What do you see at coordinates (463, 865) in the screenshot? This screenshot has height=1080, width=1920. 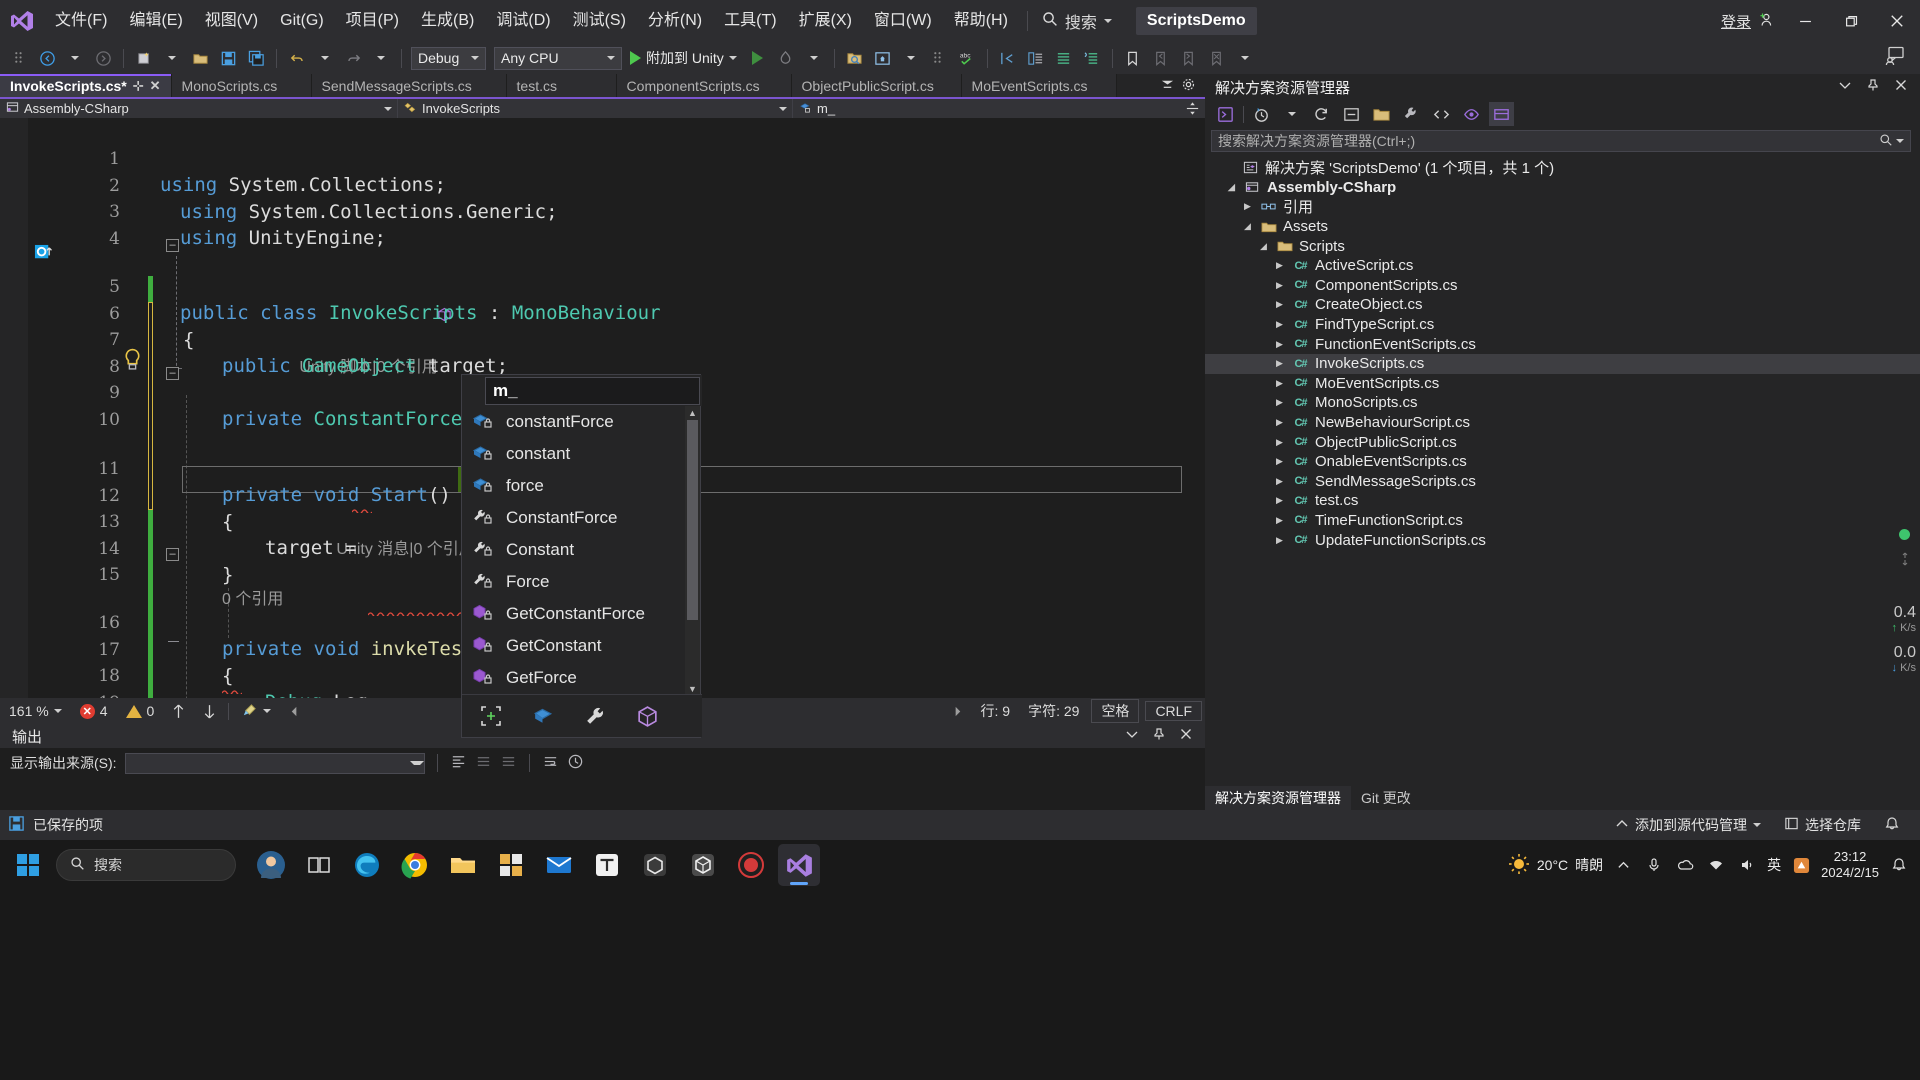 I see `file-explorer-icon` at bounding box center [463, 865].